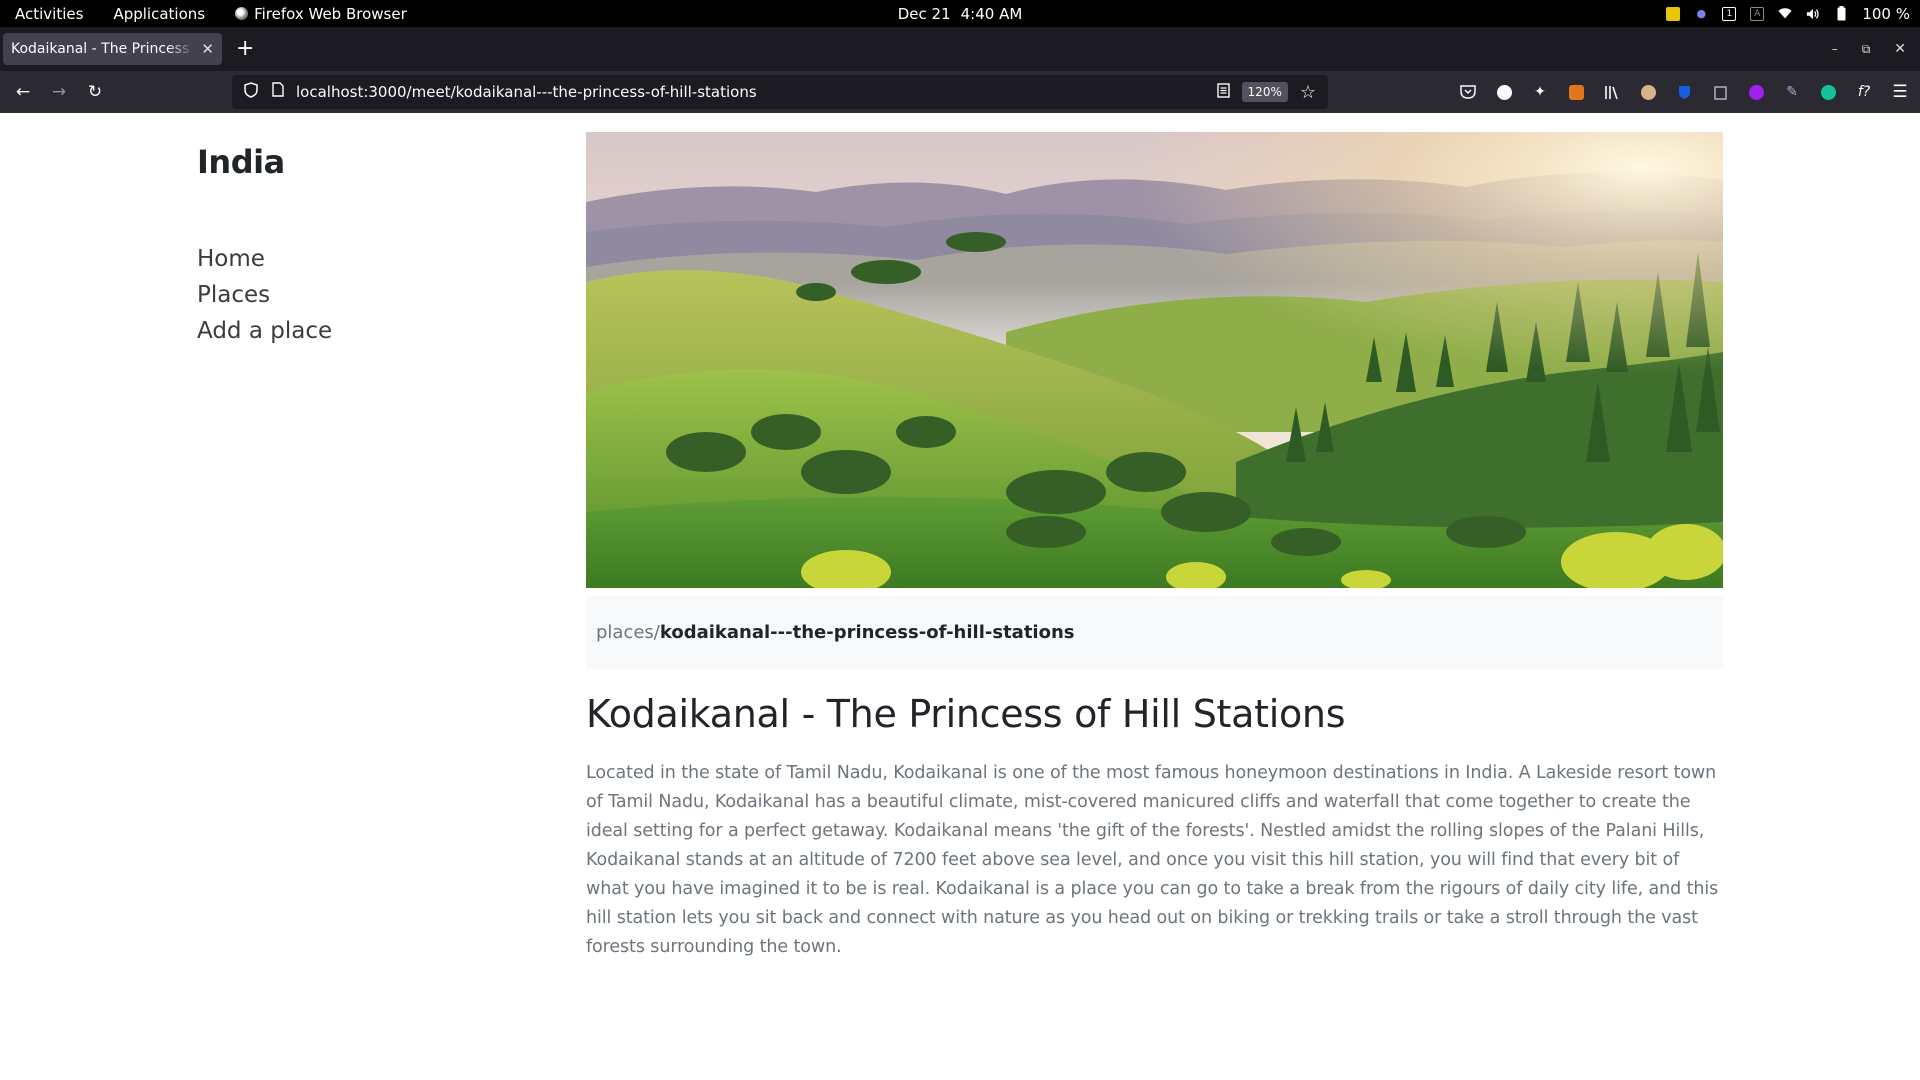 The image size is (1920, 1080). What do you see at coordinates (628, 632) in the screenshot?
I see `breadcrumb-link-places: places/` at bounding box center [628, 632].